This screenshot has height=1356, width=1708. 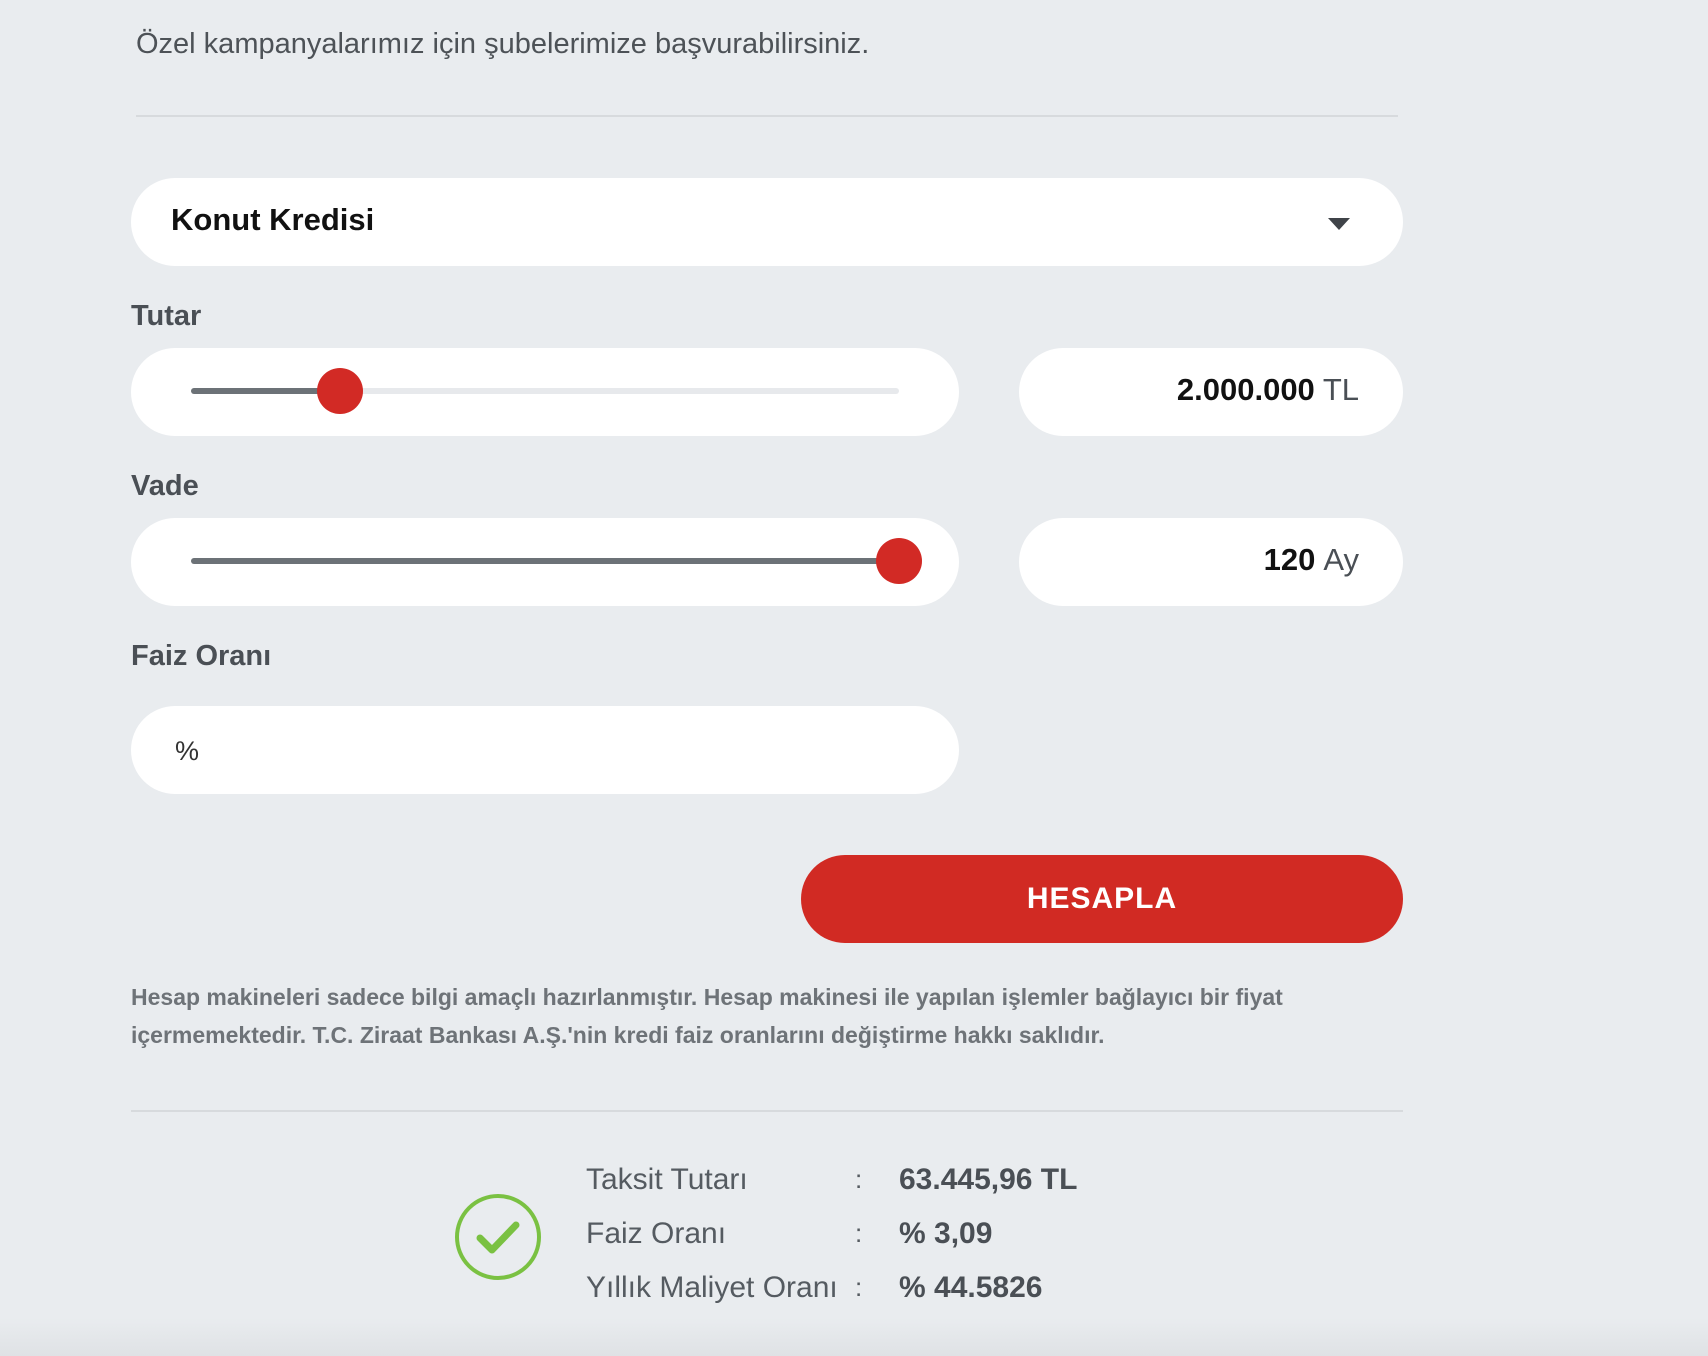 I want to click on term-slider-thumb, so click(x=899, y=561).